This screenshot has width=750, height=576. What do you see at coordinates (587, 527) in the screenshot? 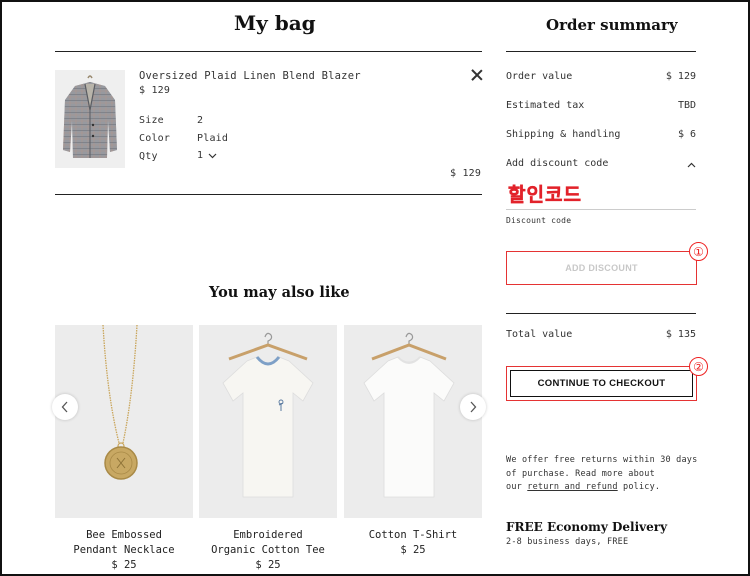
I see `delivery-title: FREE Economy Delivery` at bounding box center [587, 527].